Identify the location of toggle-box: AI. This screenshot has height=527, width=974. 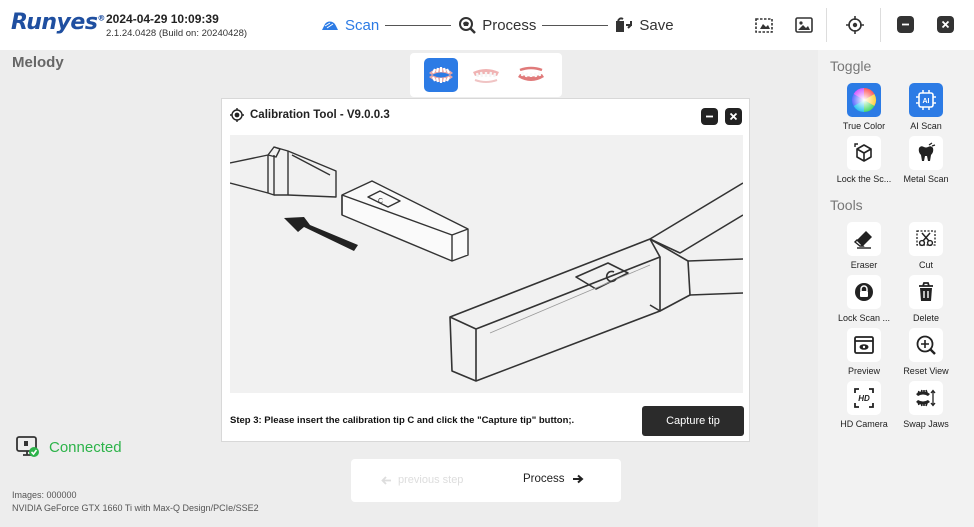
(926, 100).